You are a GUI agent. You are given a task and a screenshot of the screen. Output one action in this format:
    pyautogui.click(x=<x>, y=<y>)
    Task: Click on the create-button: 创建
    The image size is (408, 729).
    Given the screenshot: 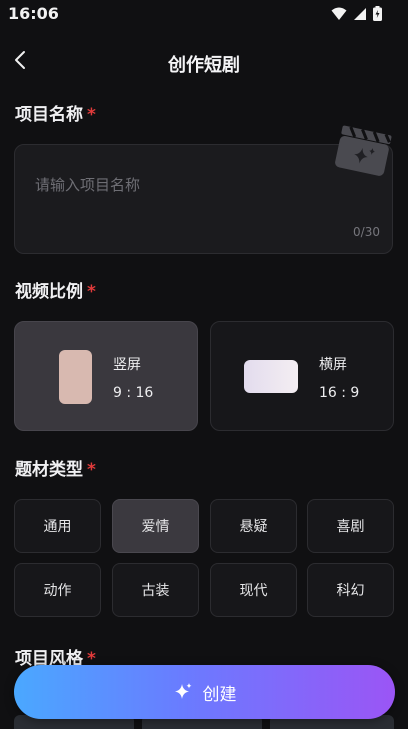 What is the action you would take?
    pyautogui.click(x=204, y=692)
    